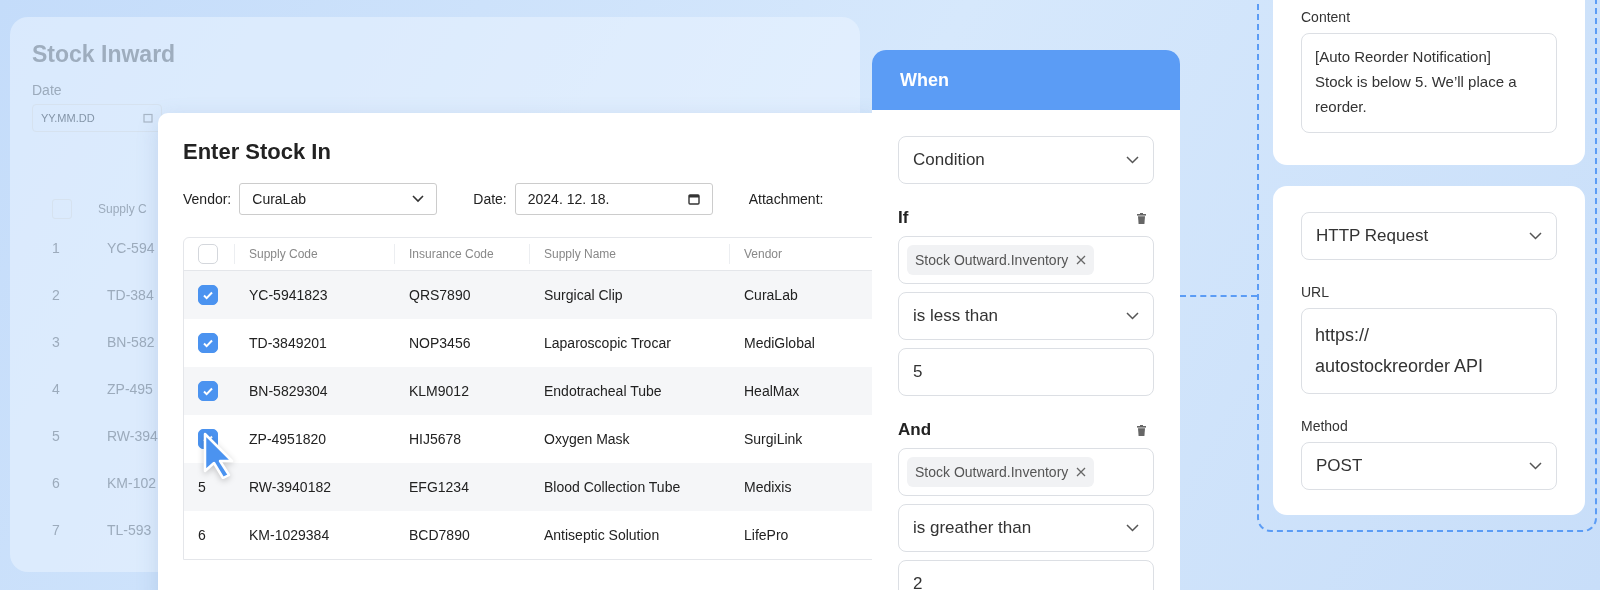  Describe the element at coordinates (773, 439) in the screenshot. I see `table-cell-text: SurgiLink` at that location.